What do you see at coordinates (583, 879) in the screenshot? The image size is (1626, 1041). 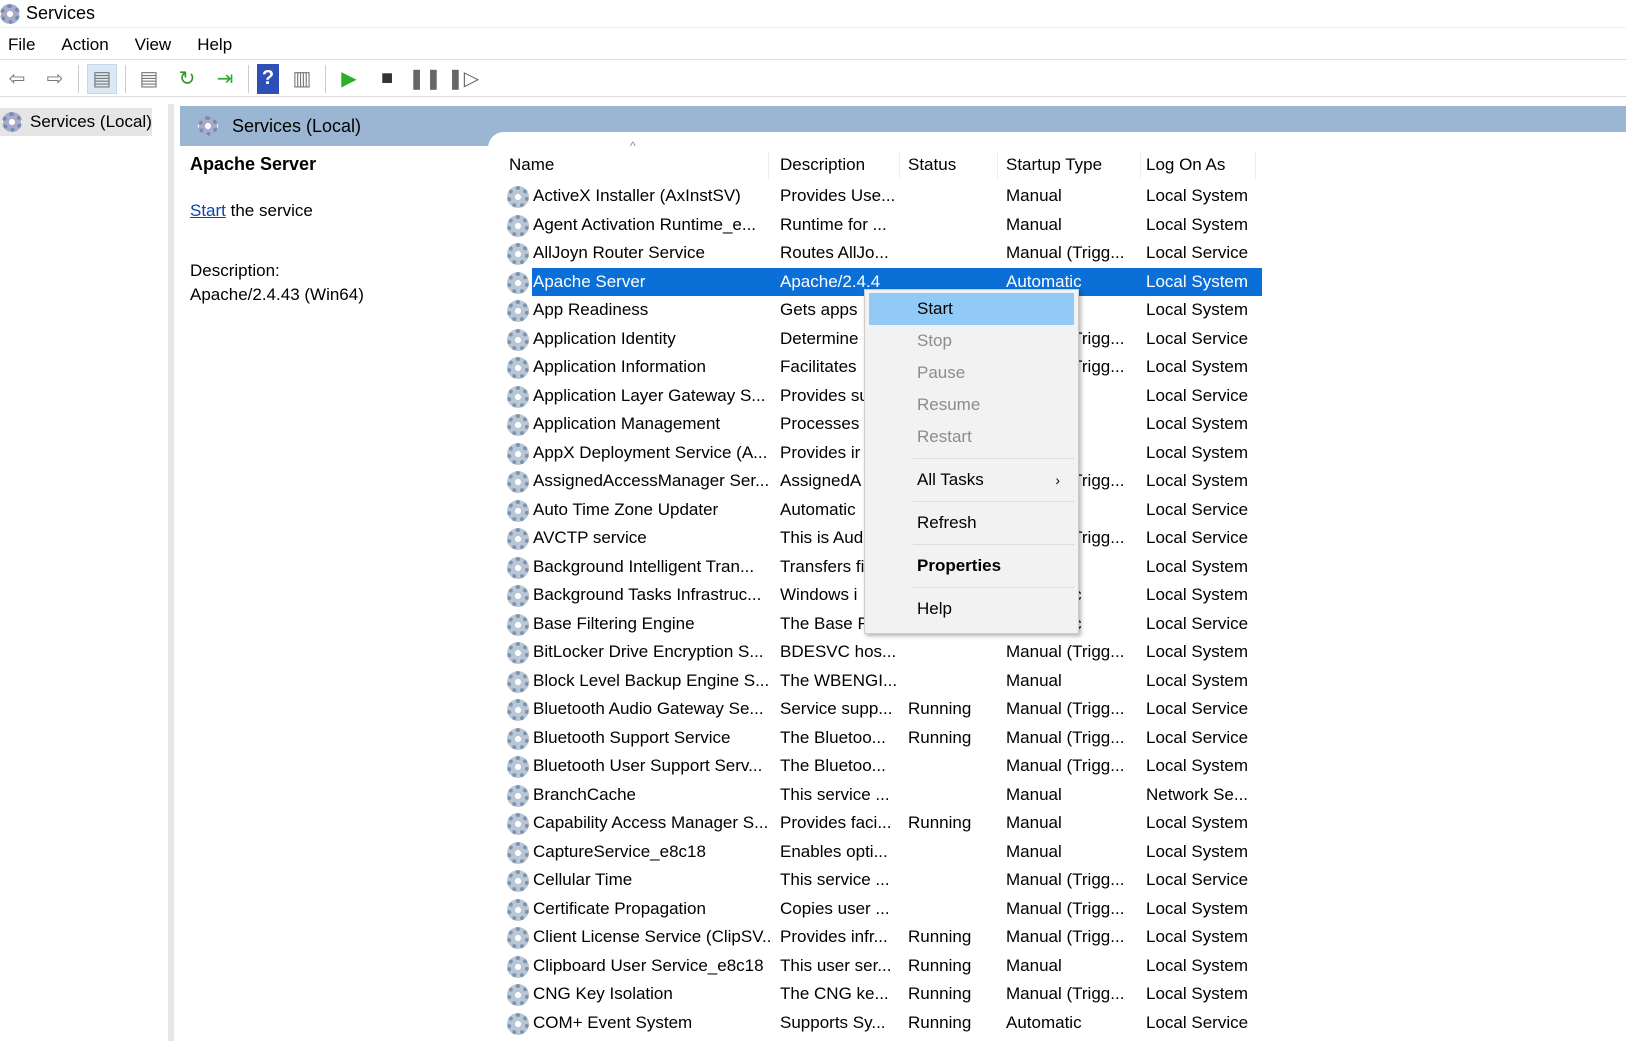 I see `cell-name: Cellular Time` at bounding box center [583, 879].